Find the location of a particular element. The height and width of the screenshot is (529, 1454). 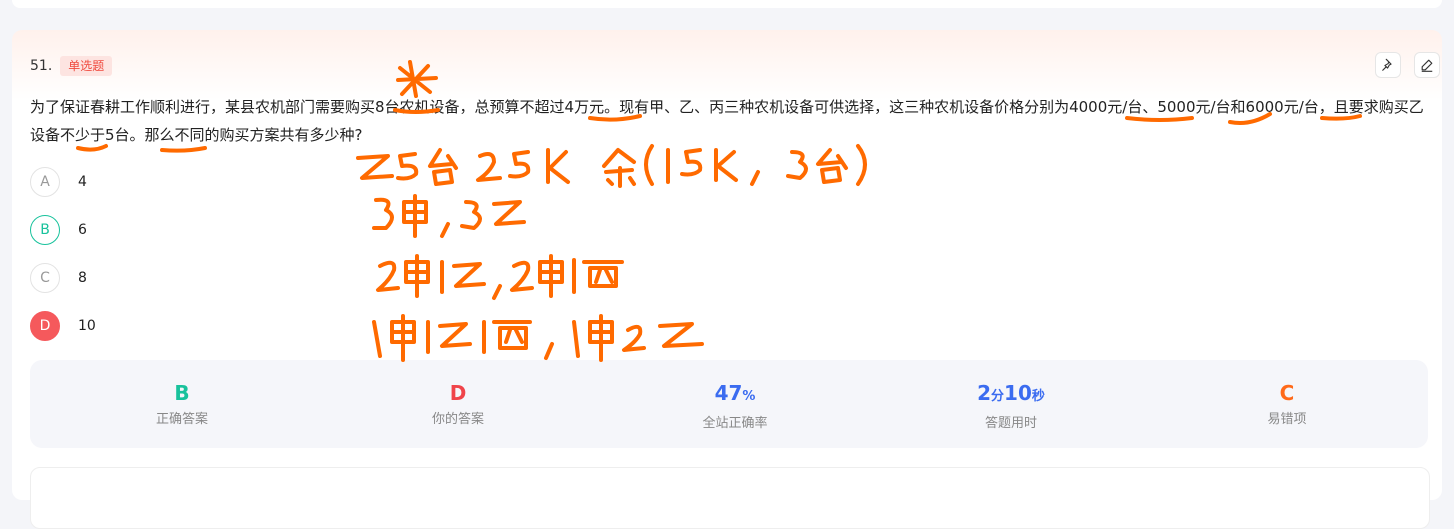

time-minutes-unit: 分 is located at coordinates (998, 396).